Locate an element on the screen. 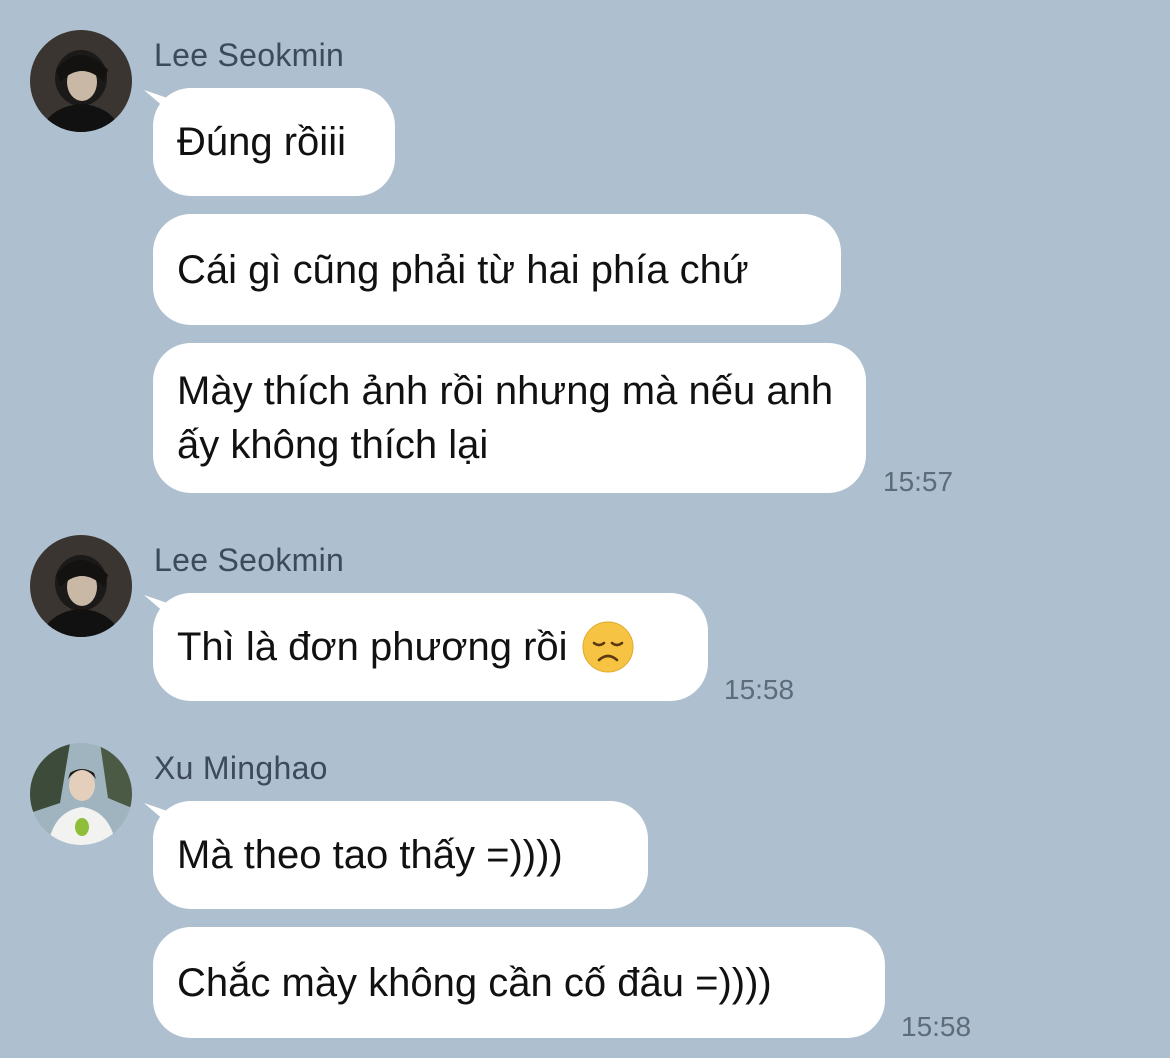  message-bubble: Mà theo tao thấy =)))) is located at coordinates (400, 855).